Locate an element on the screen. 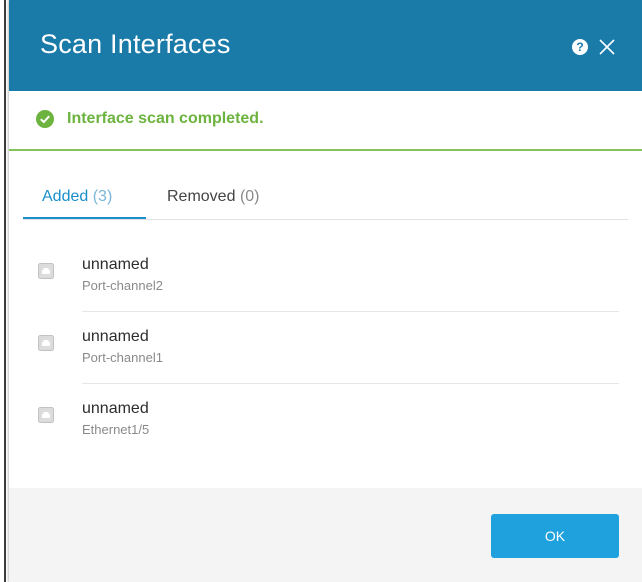 This screenshot has width=642, height=582. tab-removed-count: (0) is located at coordinates (249, 196).